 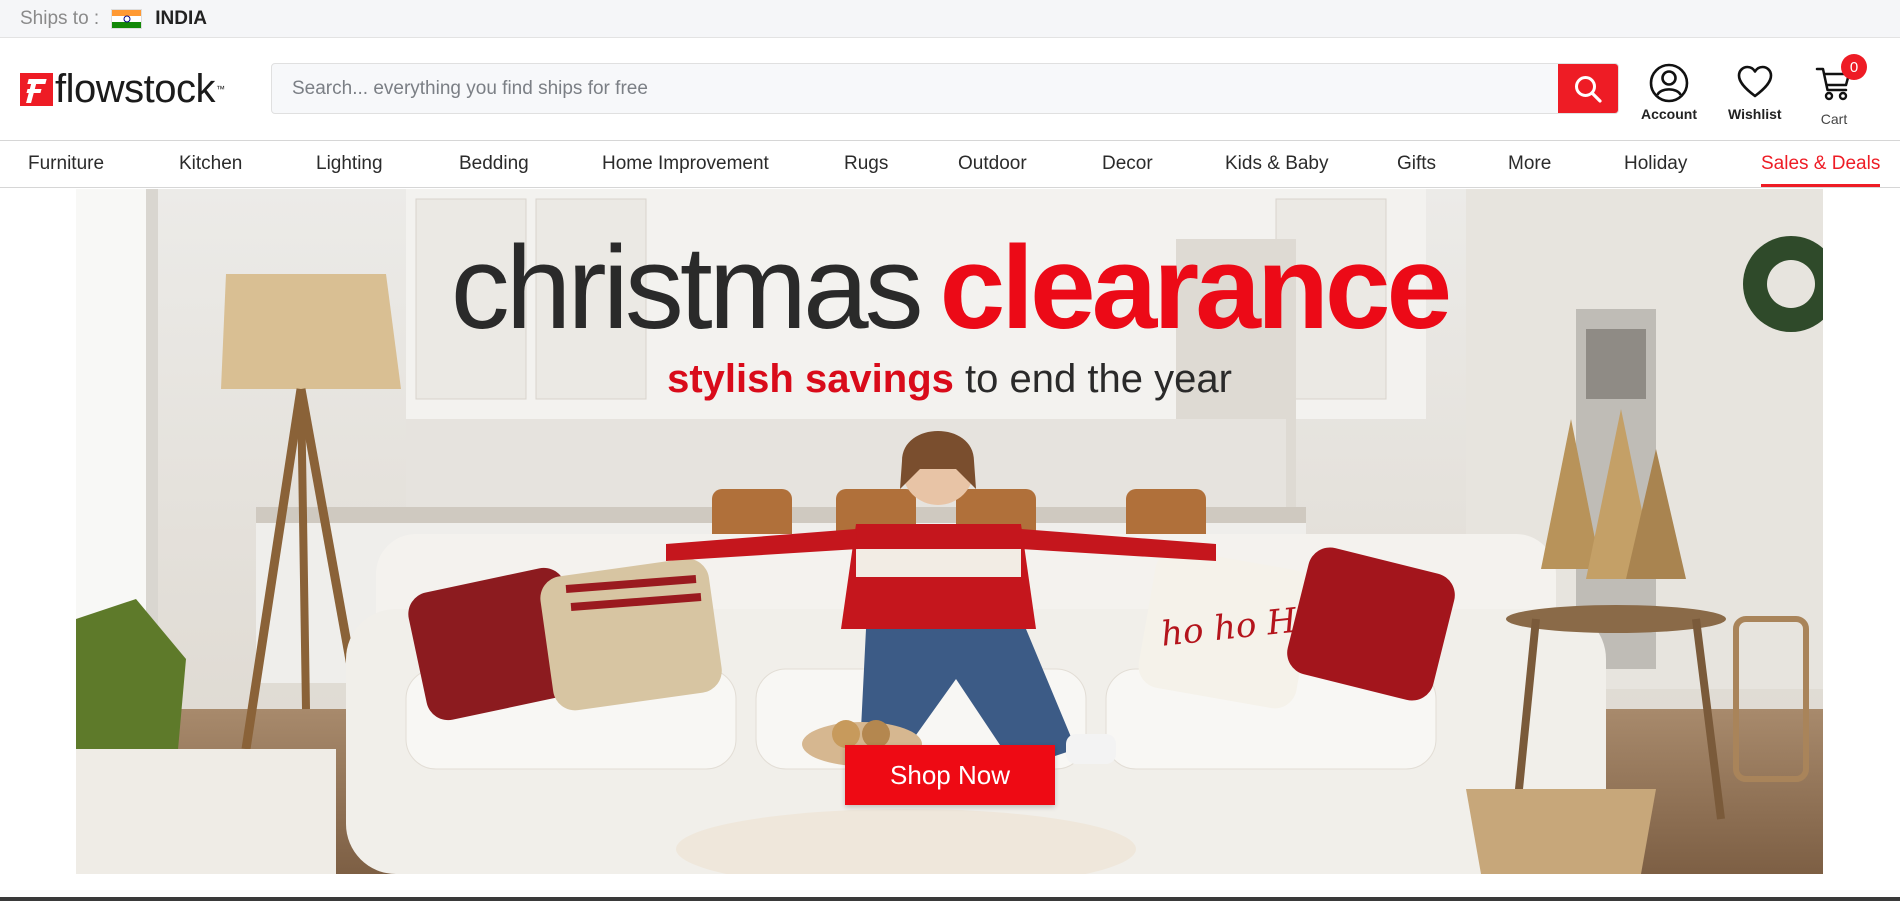 What do you see at coordinates (1127, 164) in the screenshot?
I see `nav-item-decor: Decor` at bounding box center [1127, 164].